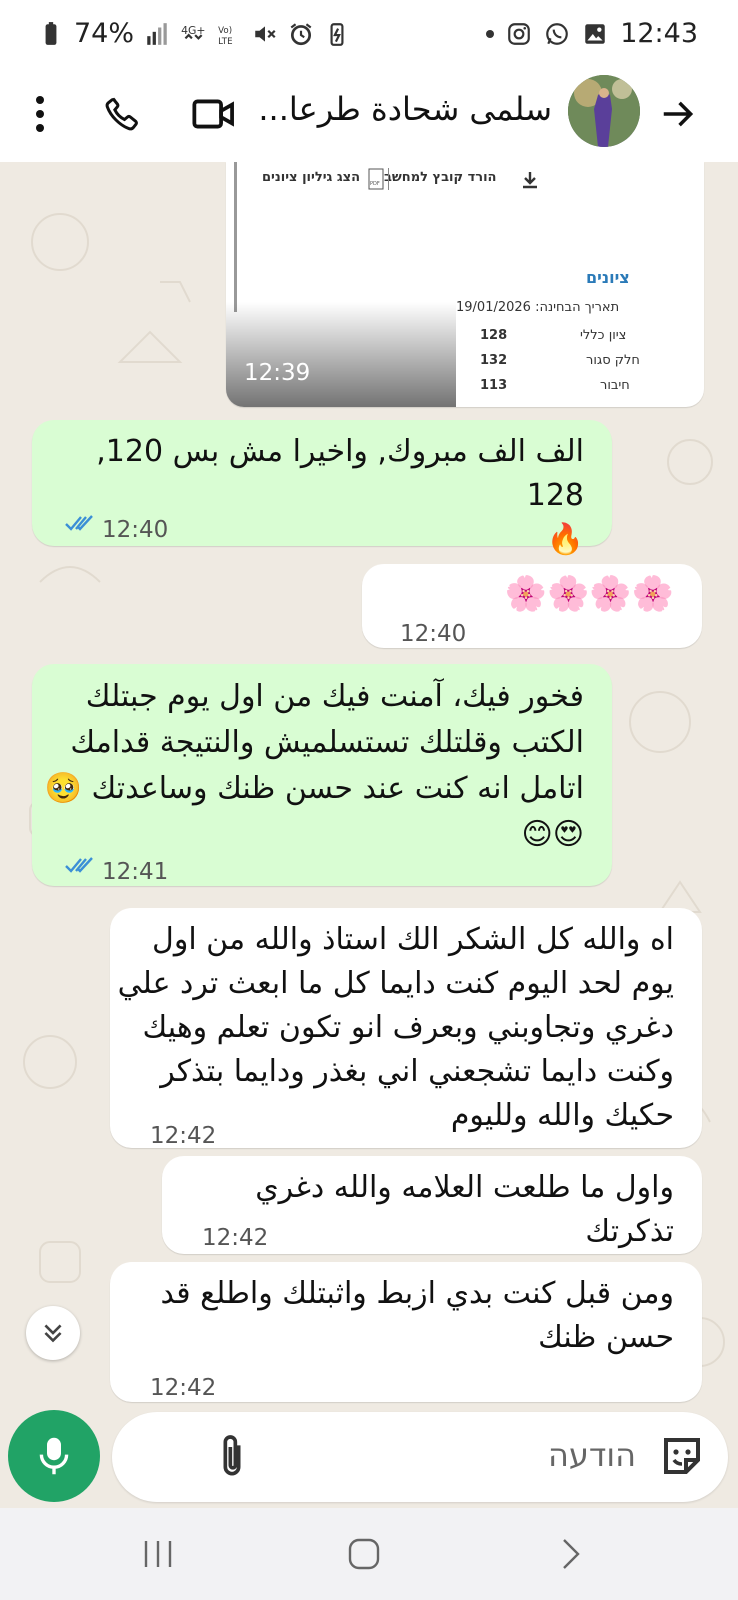 Image resolution: width=738 pixels, height=1600 pixels. What do you see at coordinates (311, 177) in the screenshot?
I see `view-grades-label: הצג גיליון ציונים` at bounding box center [311, 177].